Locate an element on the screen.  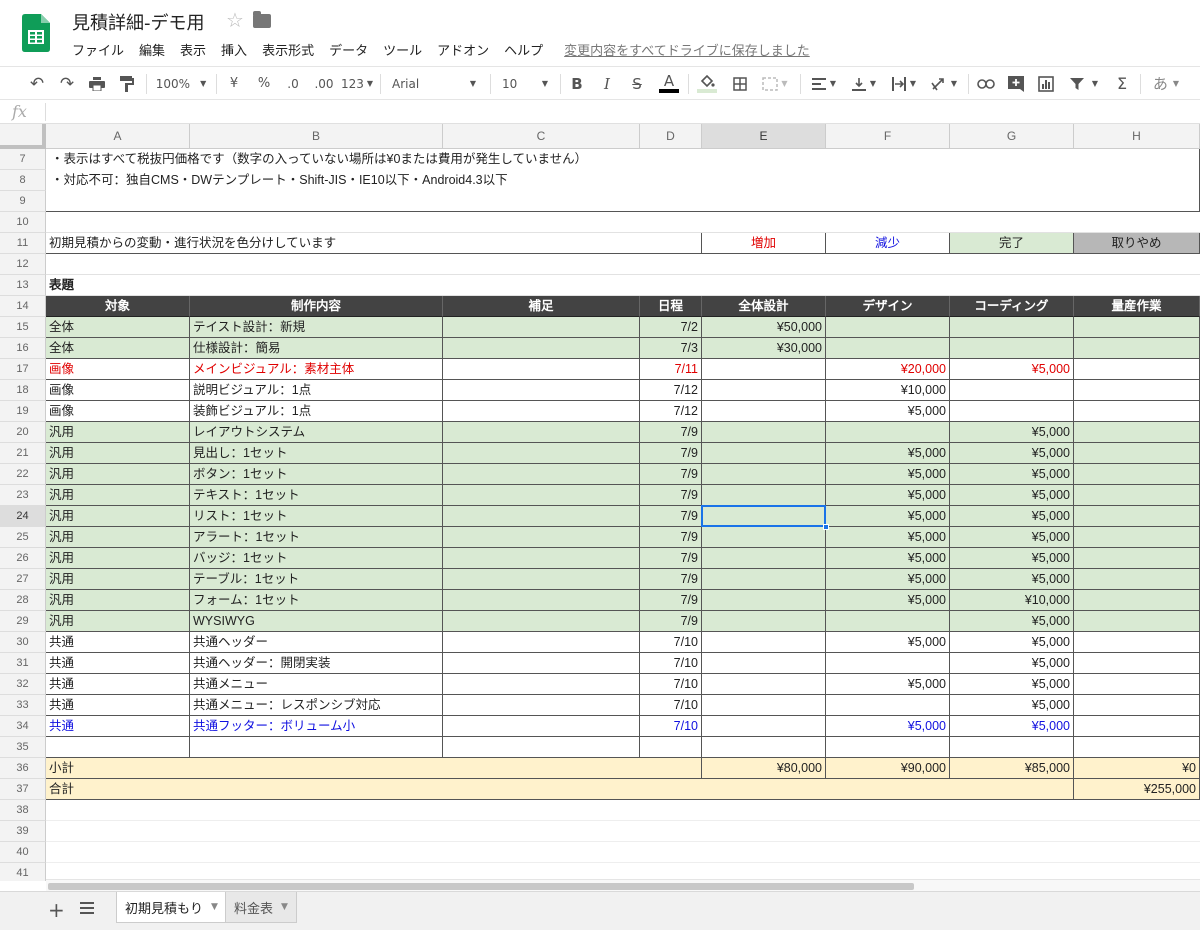
row-header-8: 8 is located at coordinates (23, 180).